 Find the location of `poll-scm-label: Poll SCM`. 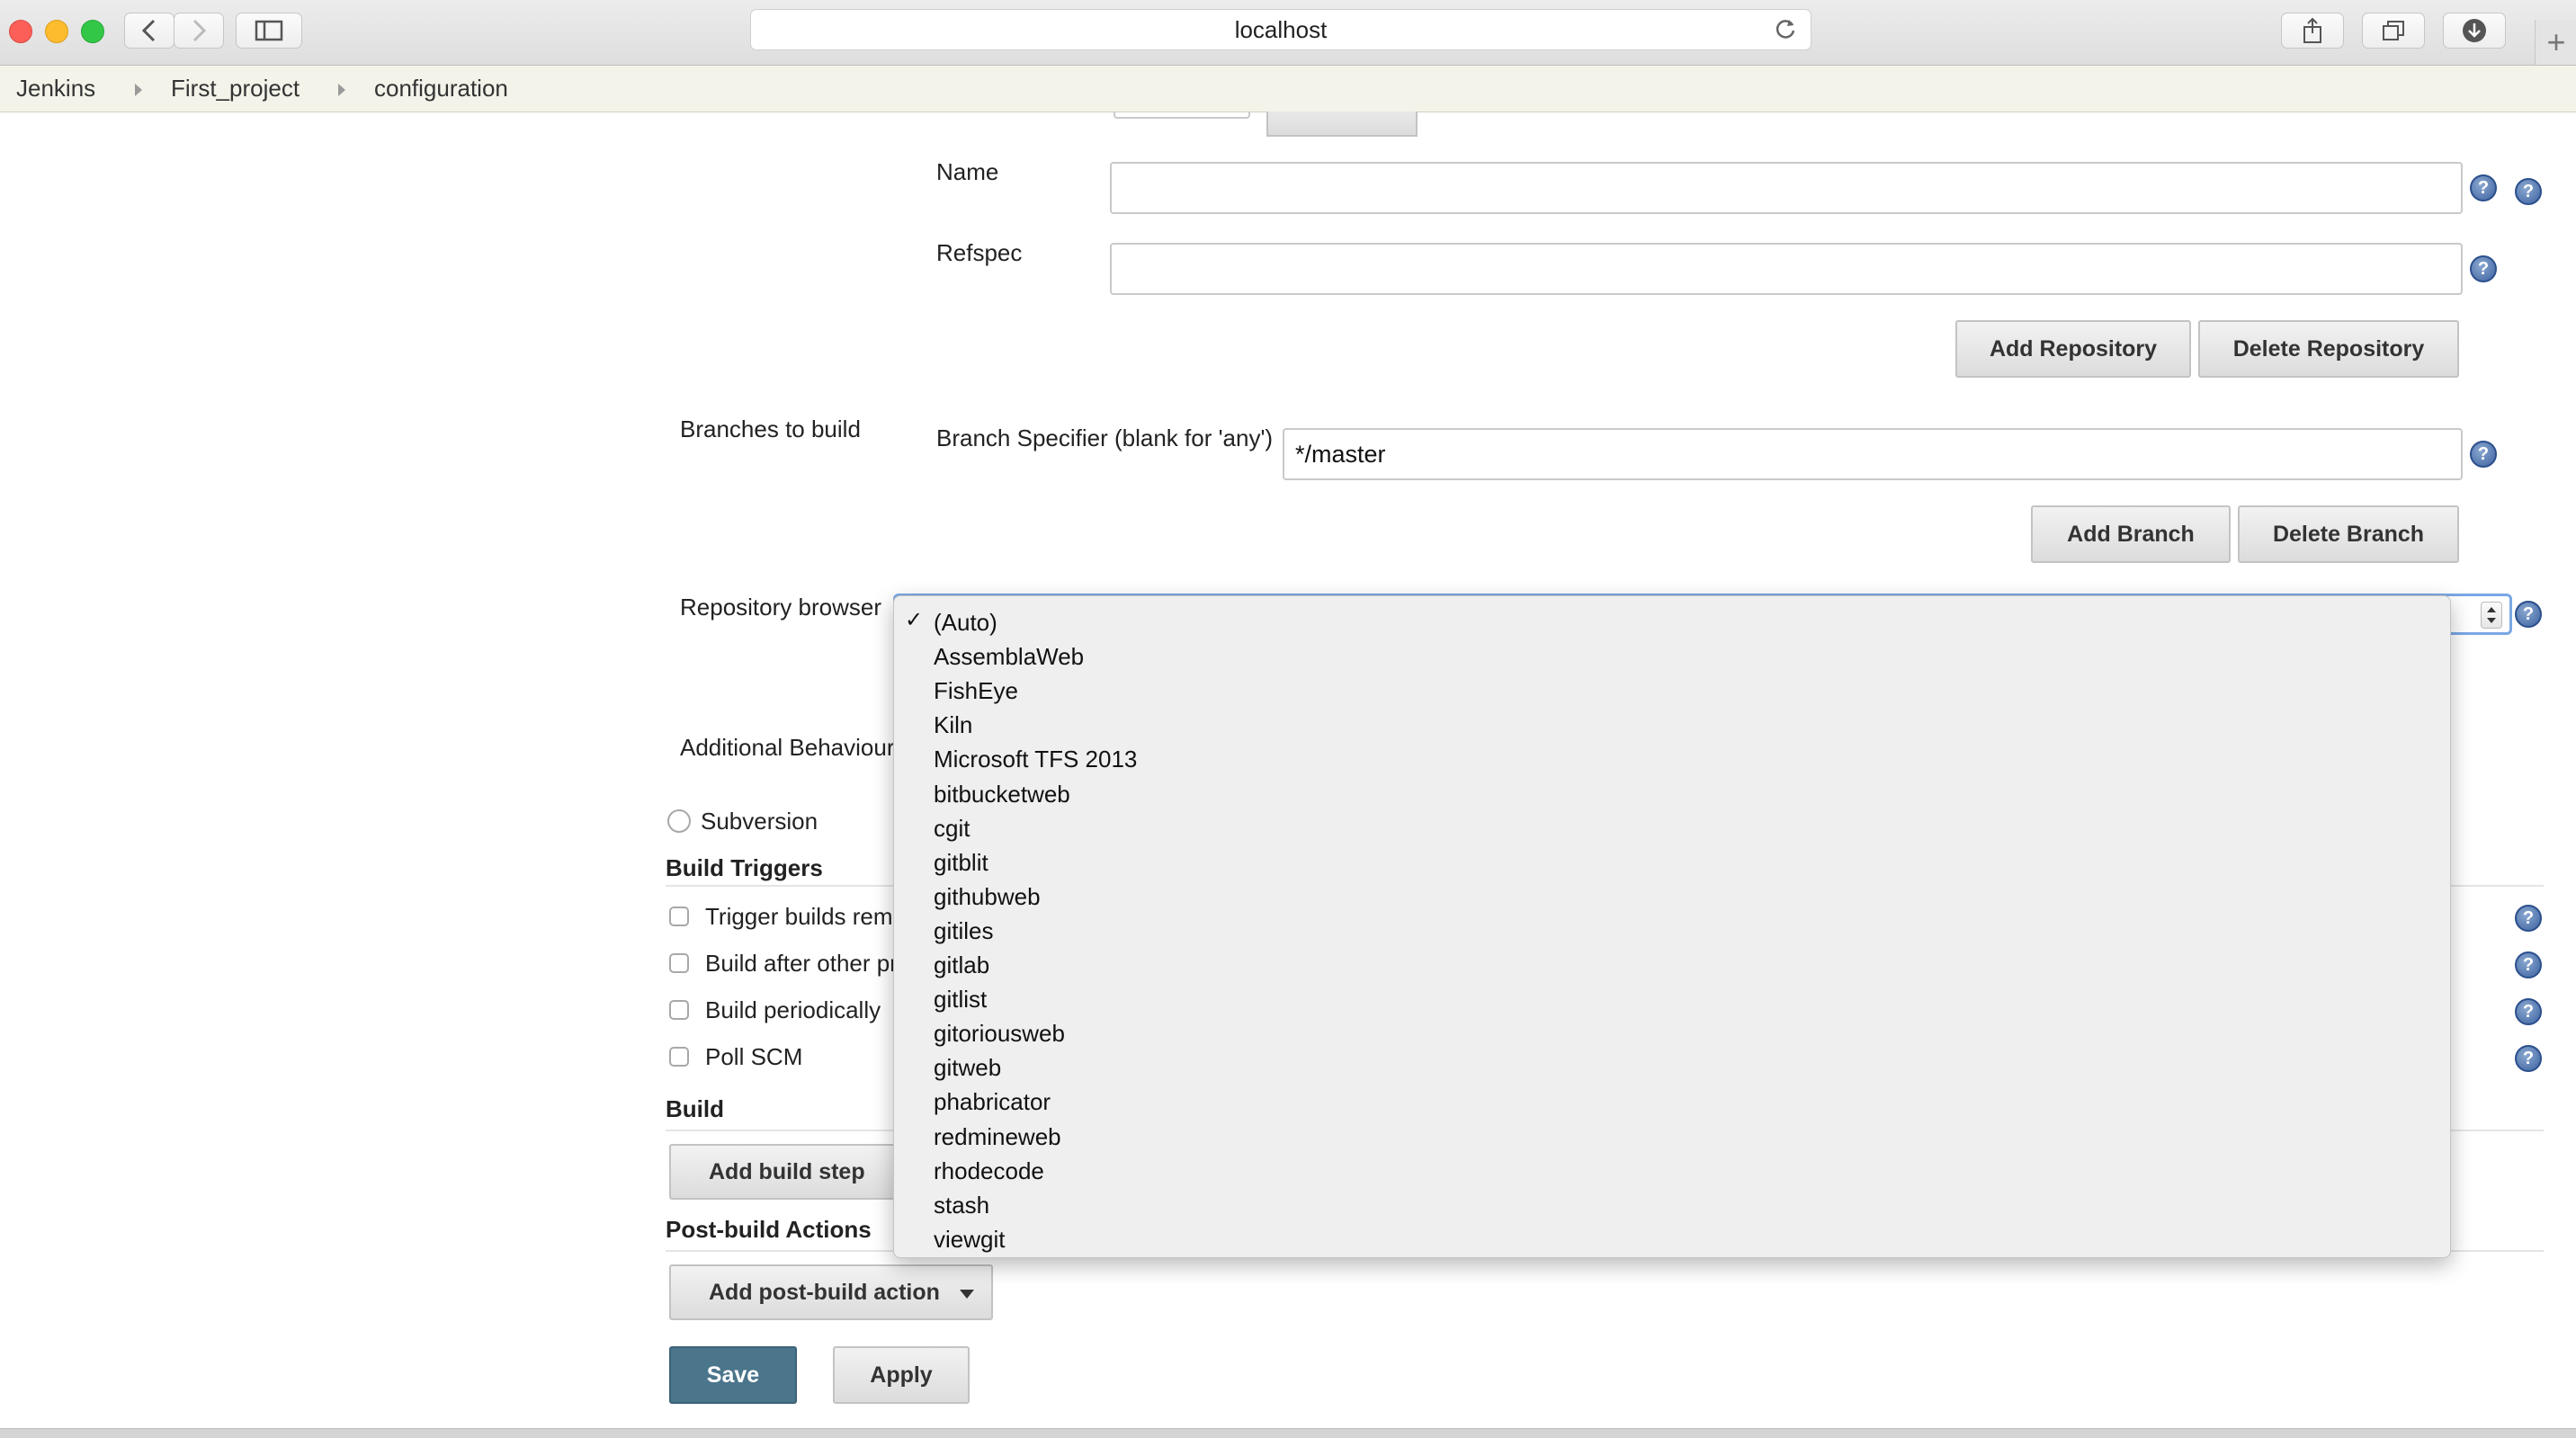

poll-scm-label: Poll SCM is located at coordinates (754, 1056).